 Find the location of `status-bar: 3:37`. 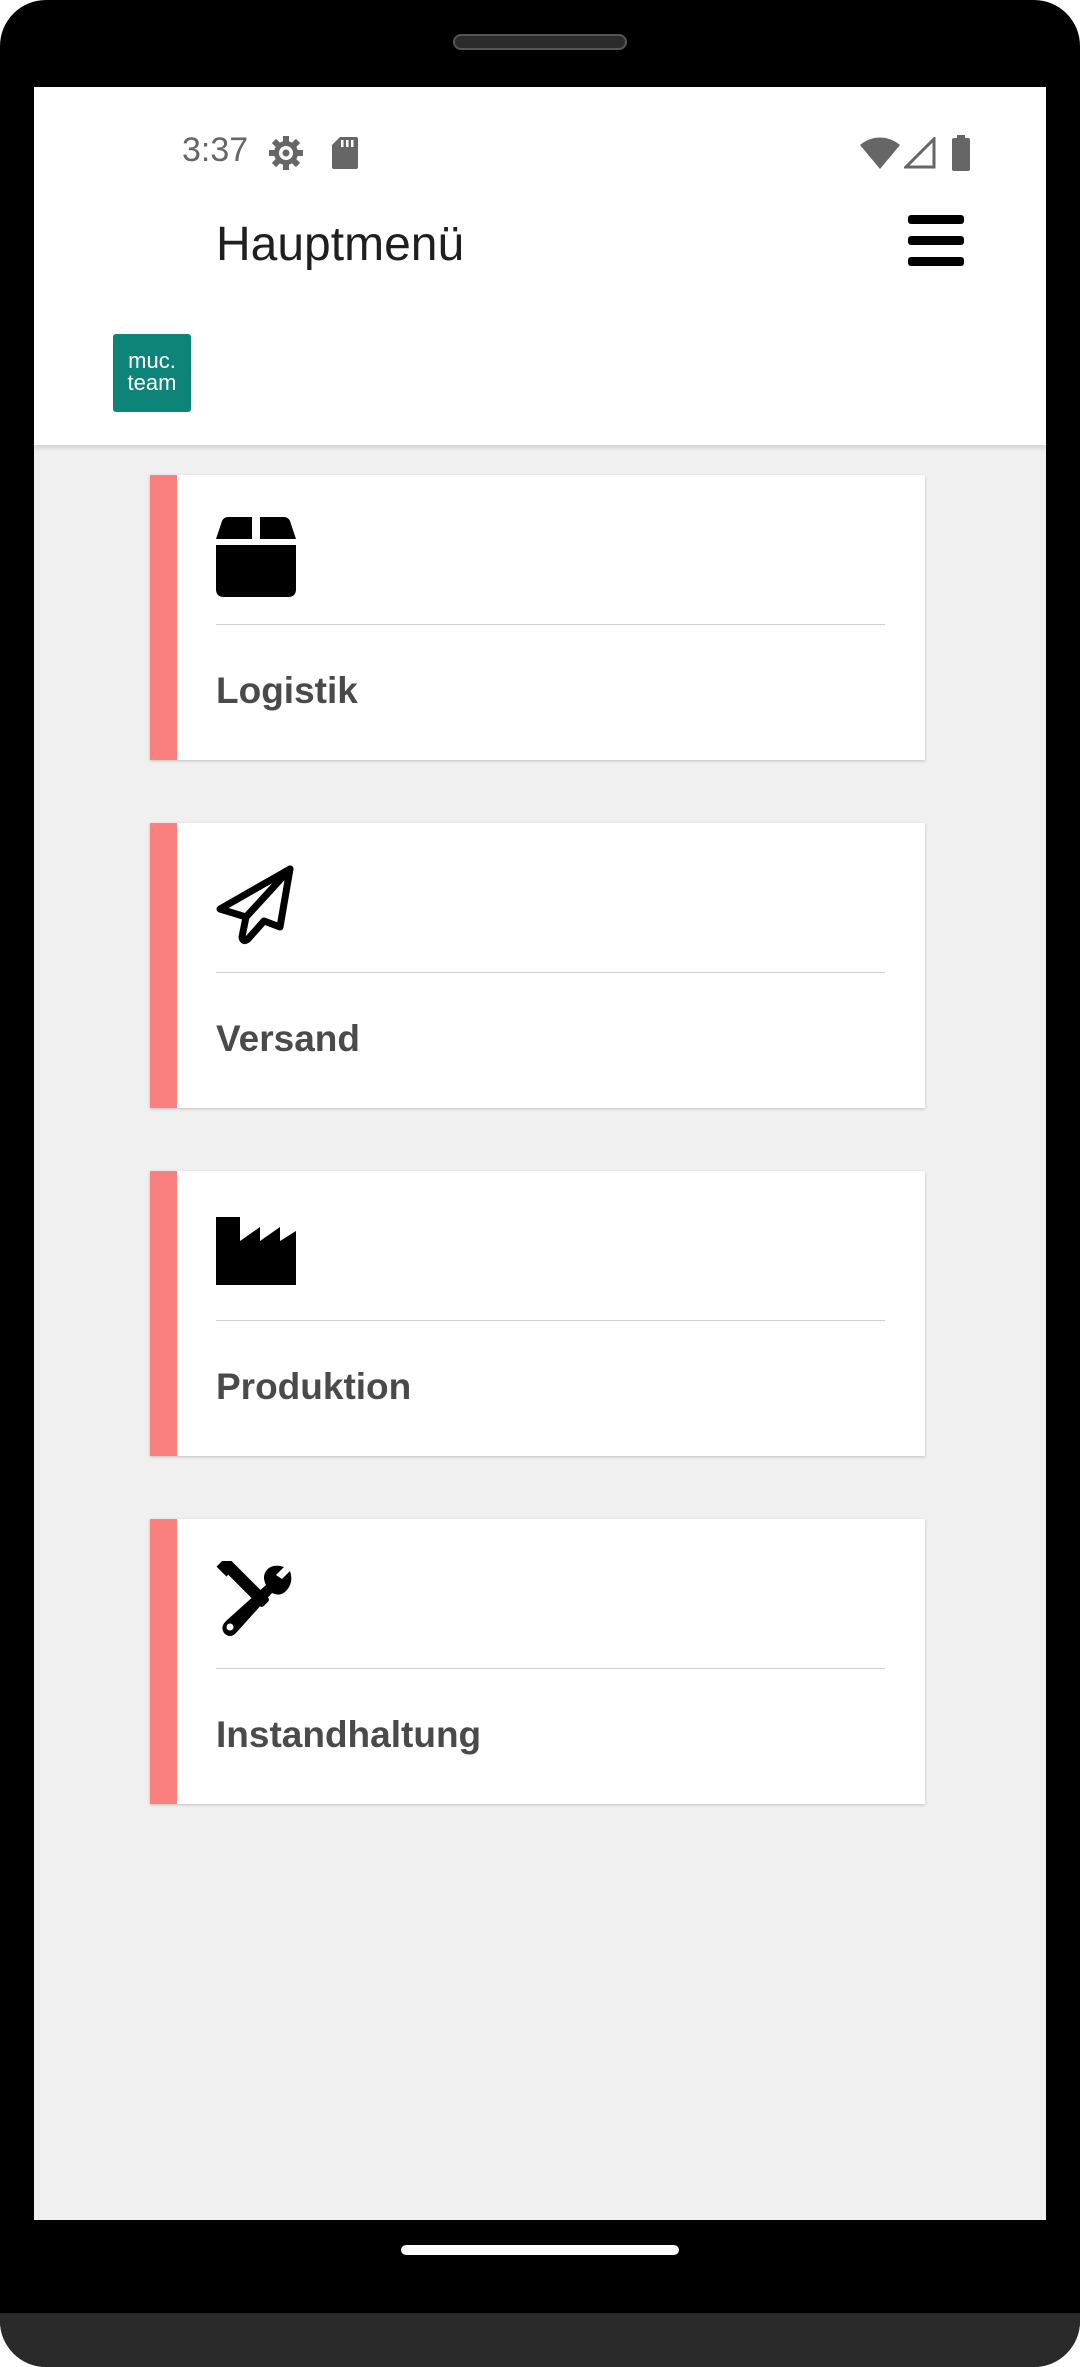

status-bar: 3:37 is located at coordinates (540, 152).